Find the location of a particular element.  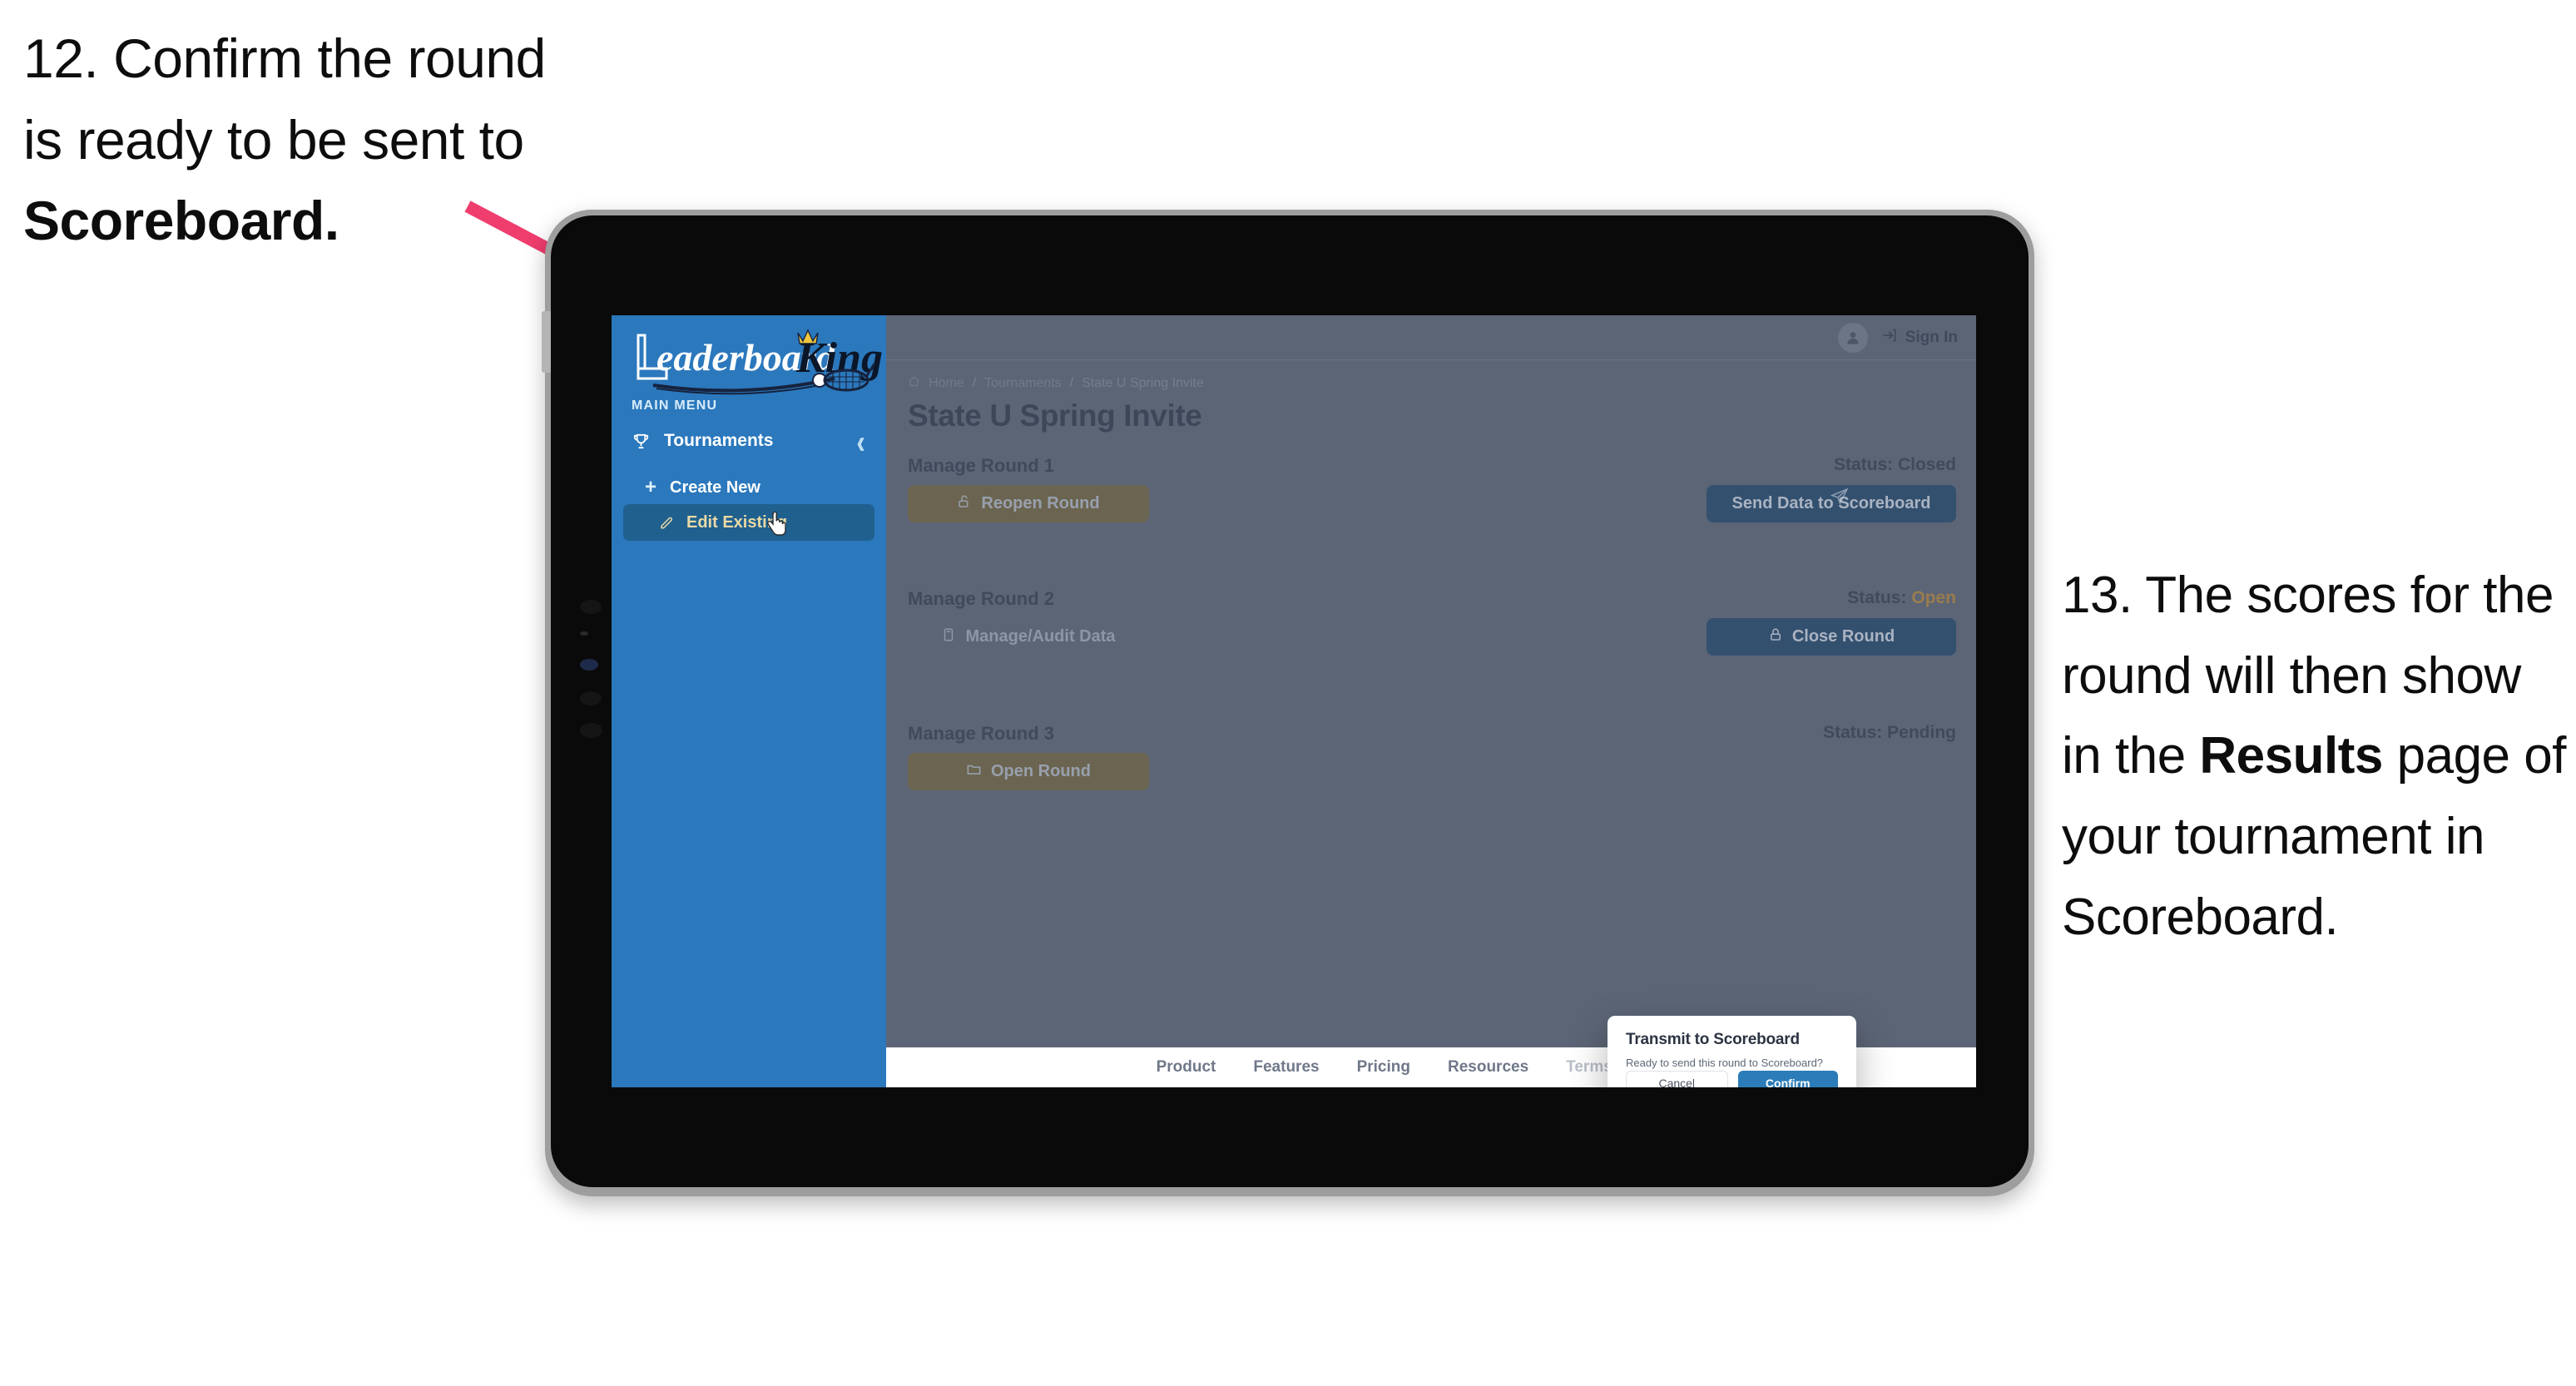

sidebar-item-tournaments: Tournaments ❰ is located at coordinates (749, 441).